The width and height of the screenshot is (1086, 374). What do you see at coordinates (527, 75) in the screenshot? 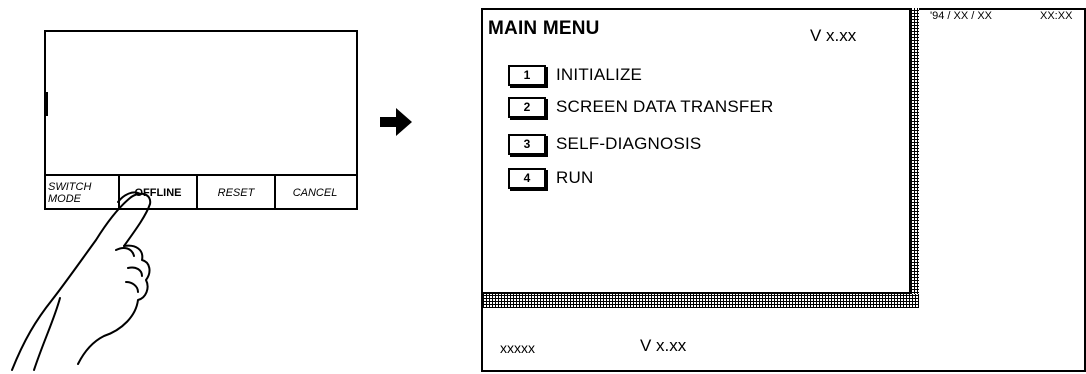
I see `menu-key-1: 1` at bounding box center [527, 75].